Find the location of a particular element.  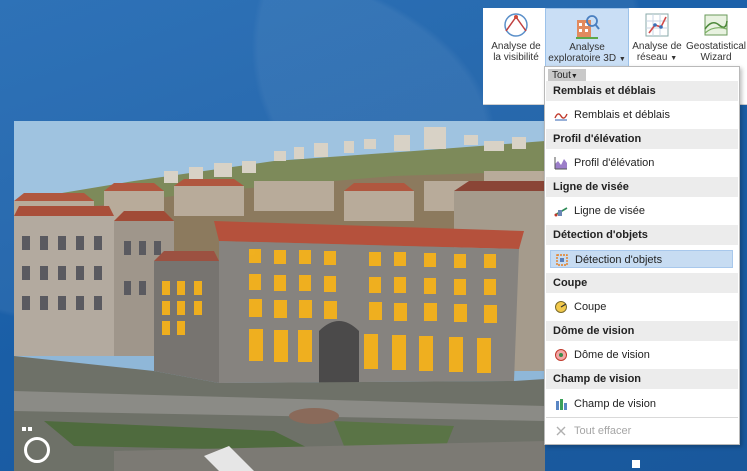

line-of-sight-icon is located at coordinates (561, 212).